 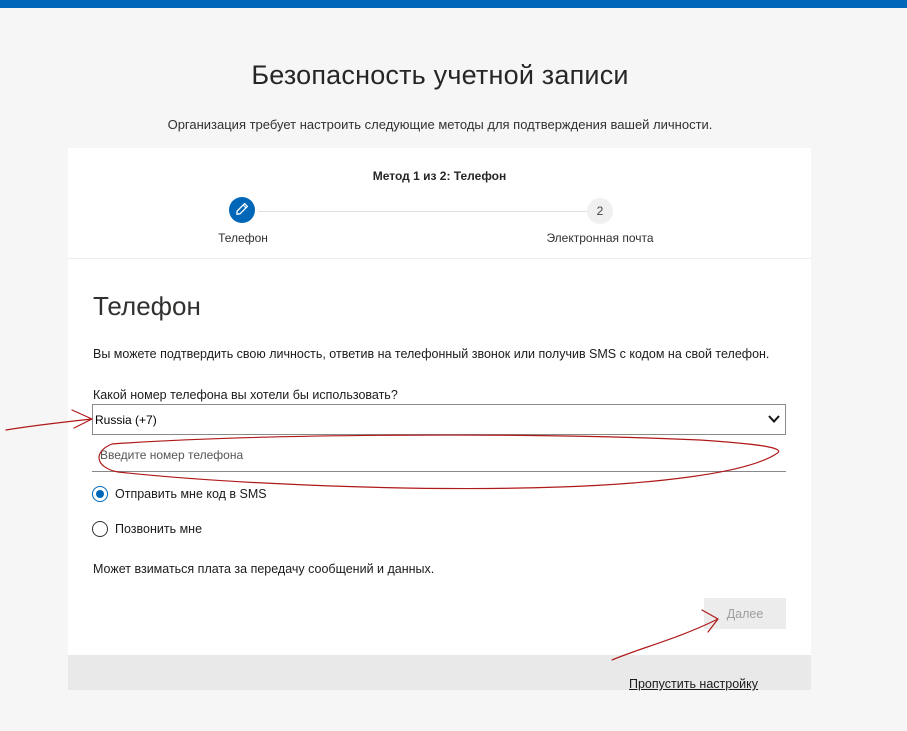 I want to click on phone-number-input, so click(x=439, y=455).